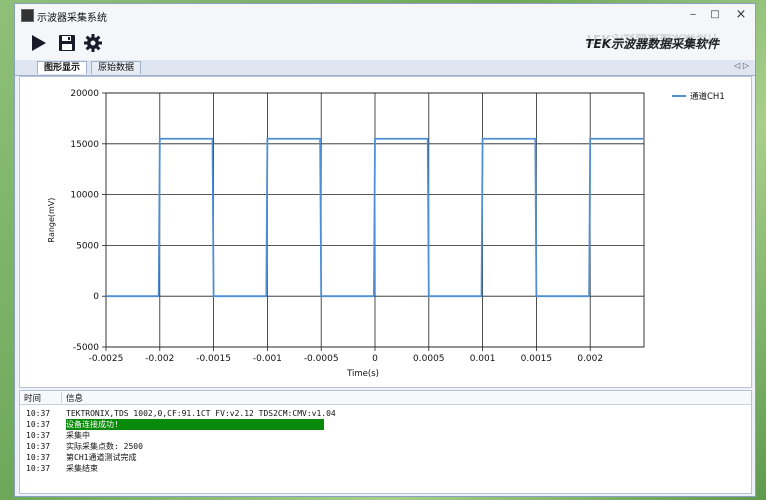 Image resolution: width=766 pixels, height=500 pixels. What do you see at coordinates (385, 43) in the screenshot?
I see `toolbar: TEK示波器数据采集软件 TEK示波器数据采集软件` at bounding box center [385, 43].